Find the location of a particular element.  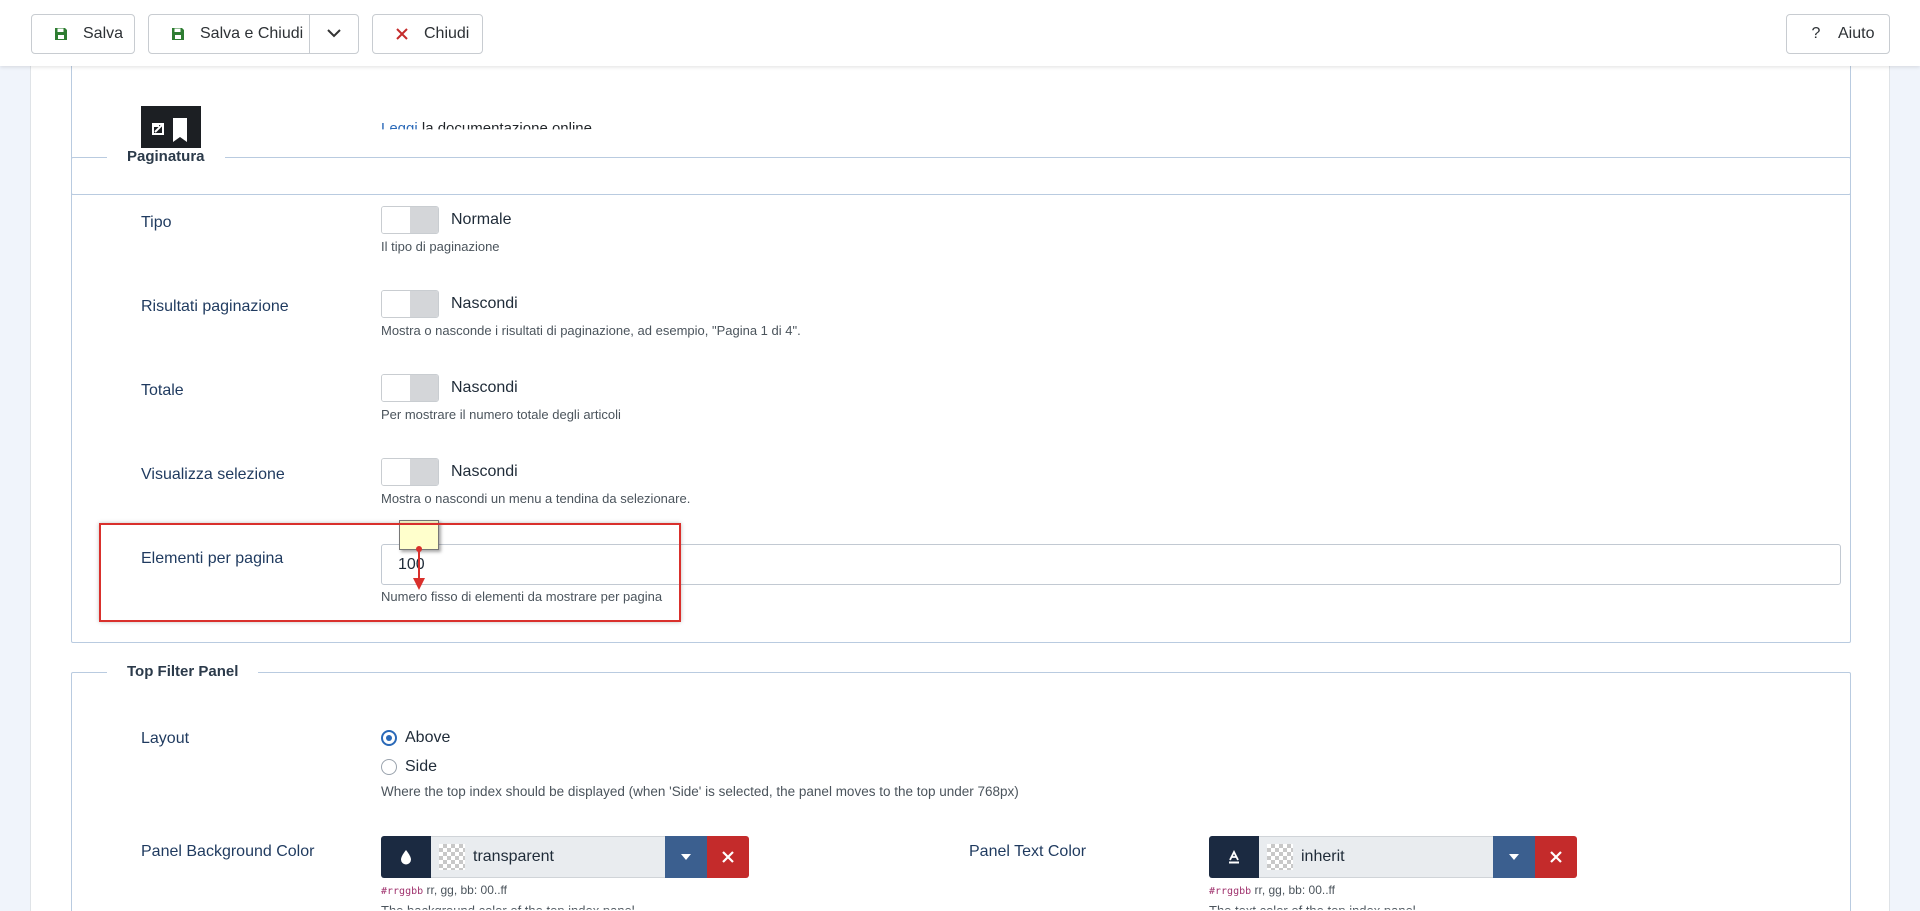

panel-text-color-field: inherit is located at coordinates (1376, 857).